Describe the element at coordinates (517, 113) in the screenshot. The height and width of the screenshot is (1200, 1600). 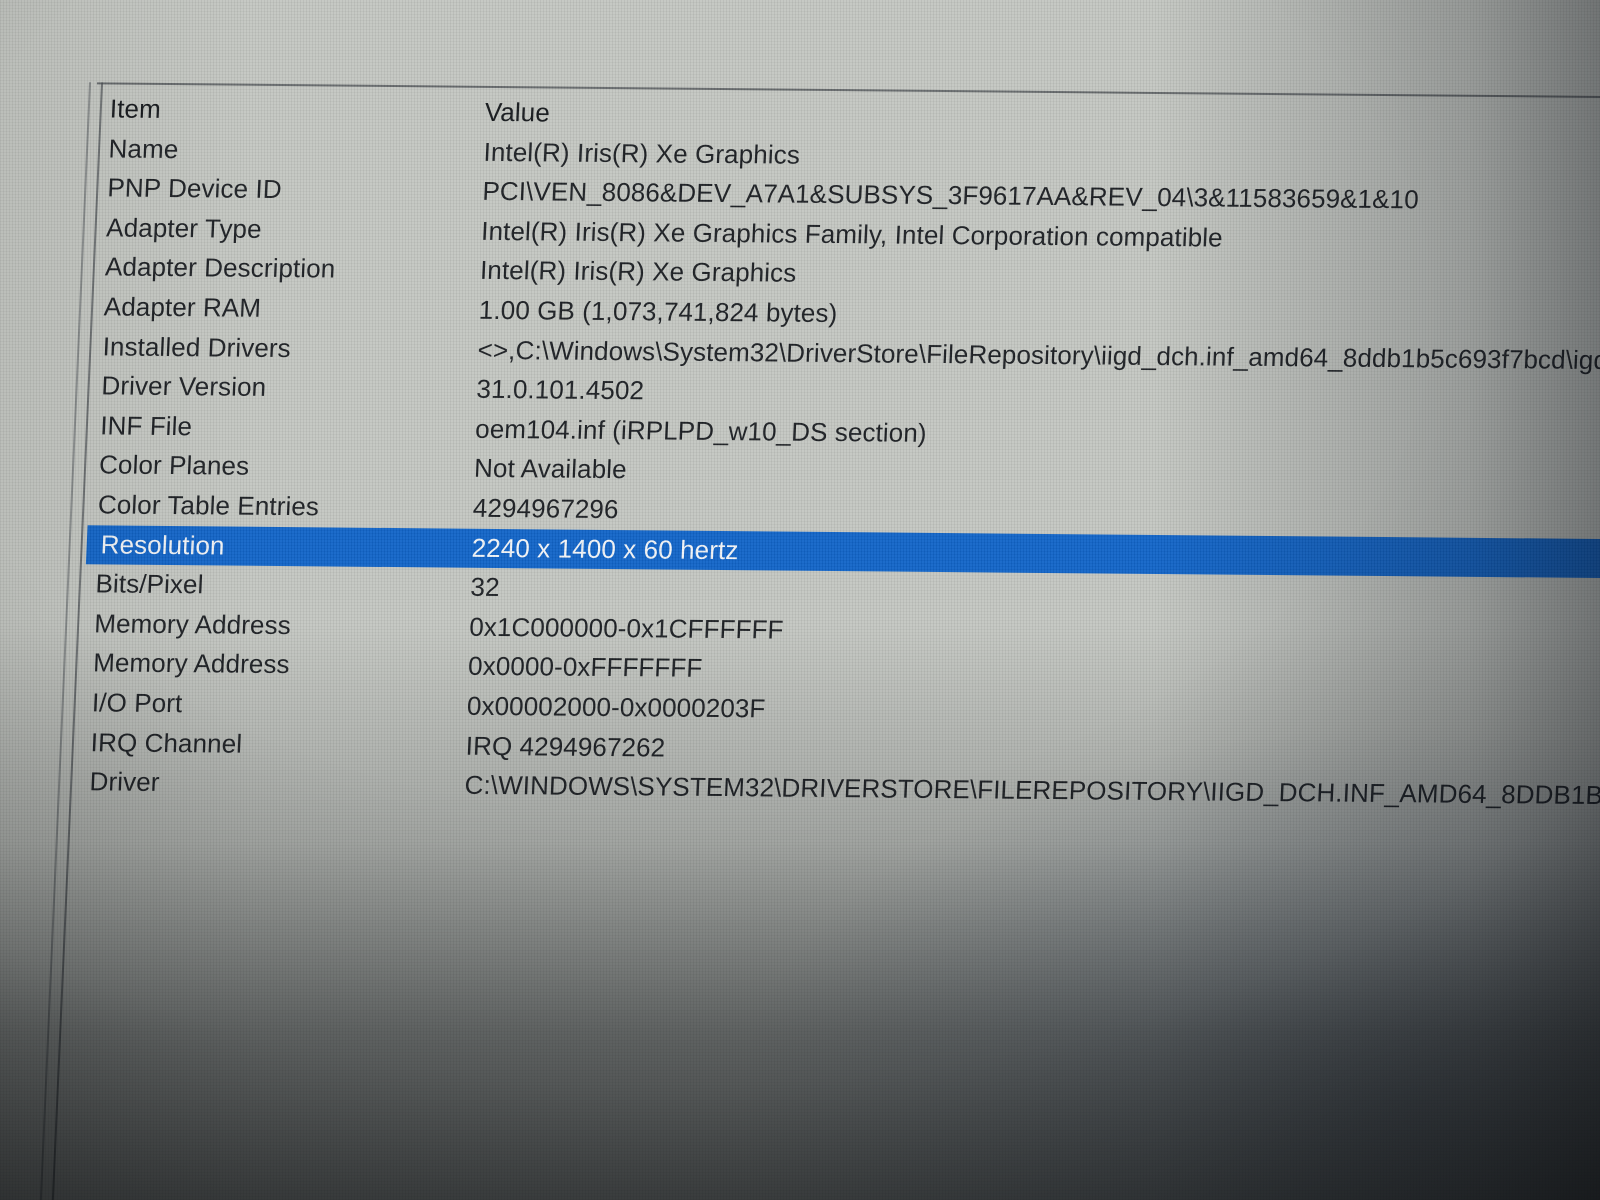
I see `column-header-value: Value` at that location.